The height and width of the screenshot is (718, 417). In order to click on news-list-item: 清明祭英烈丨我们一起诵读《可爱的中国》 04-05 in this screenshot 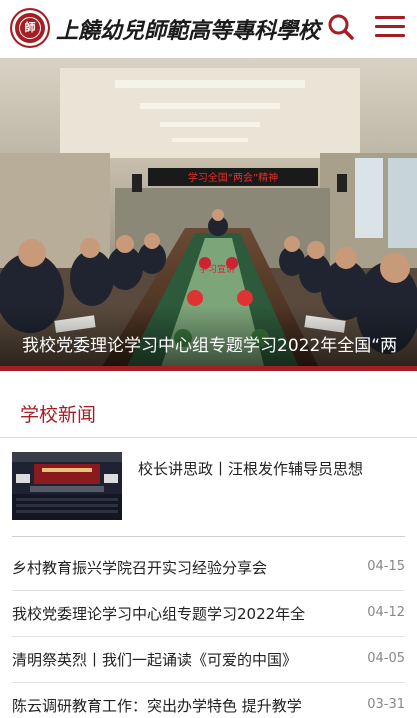, I will do `click(208, 660)`.